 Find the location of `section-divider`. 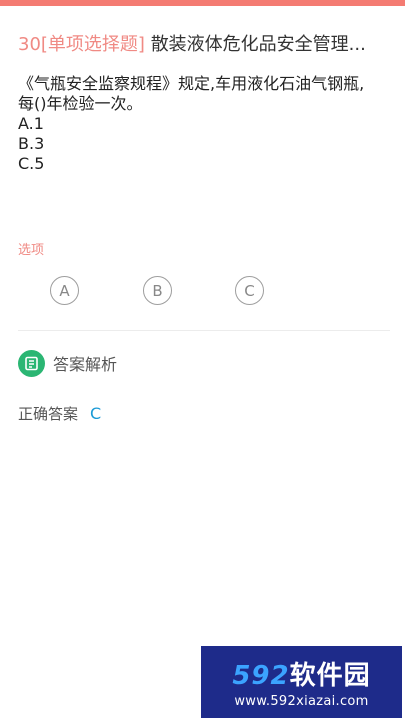

section-divider is located at coordinates (204, 330).